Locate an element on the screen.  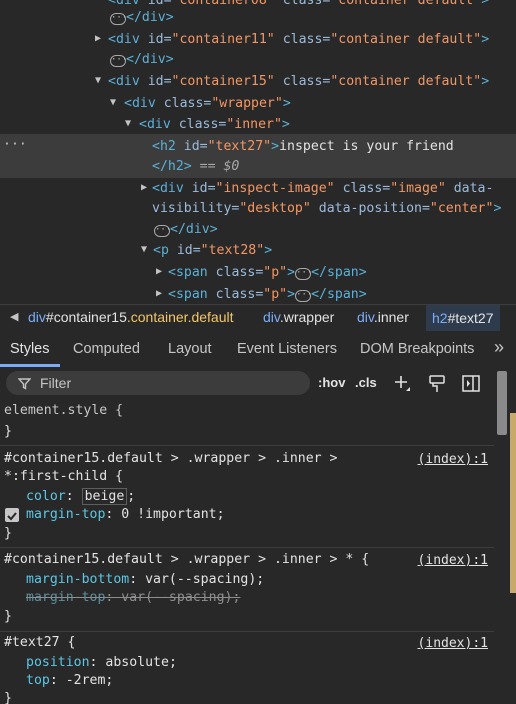
styles-toolbar: Filter :hov .cls is located at coordinates (258, 384).